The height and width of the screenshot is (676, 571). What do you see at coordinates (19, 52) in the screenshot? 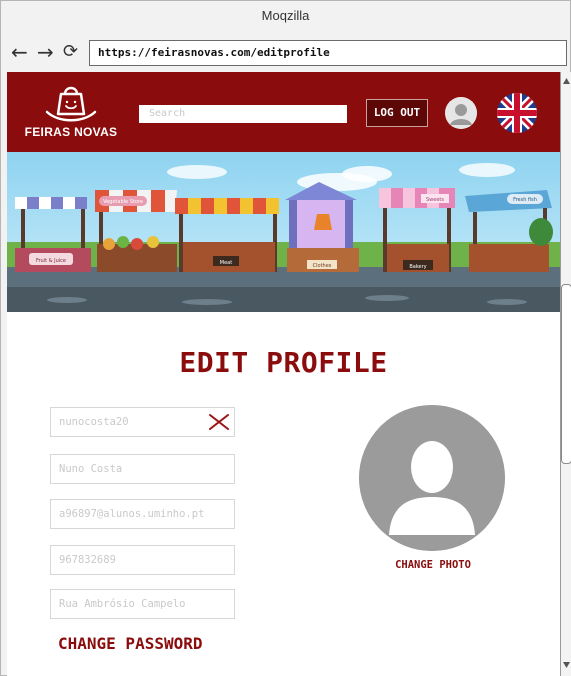
I see `back-arrow-icon: ←` at bounding box center [19, 52].